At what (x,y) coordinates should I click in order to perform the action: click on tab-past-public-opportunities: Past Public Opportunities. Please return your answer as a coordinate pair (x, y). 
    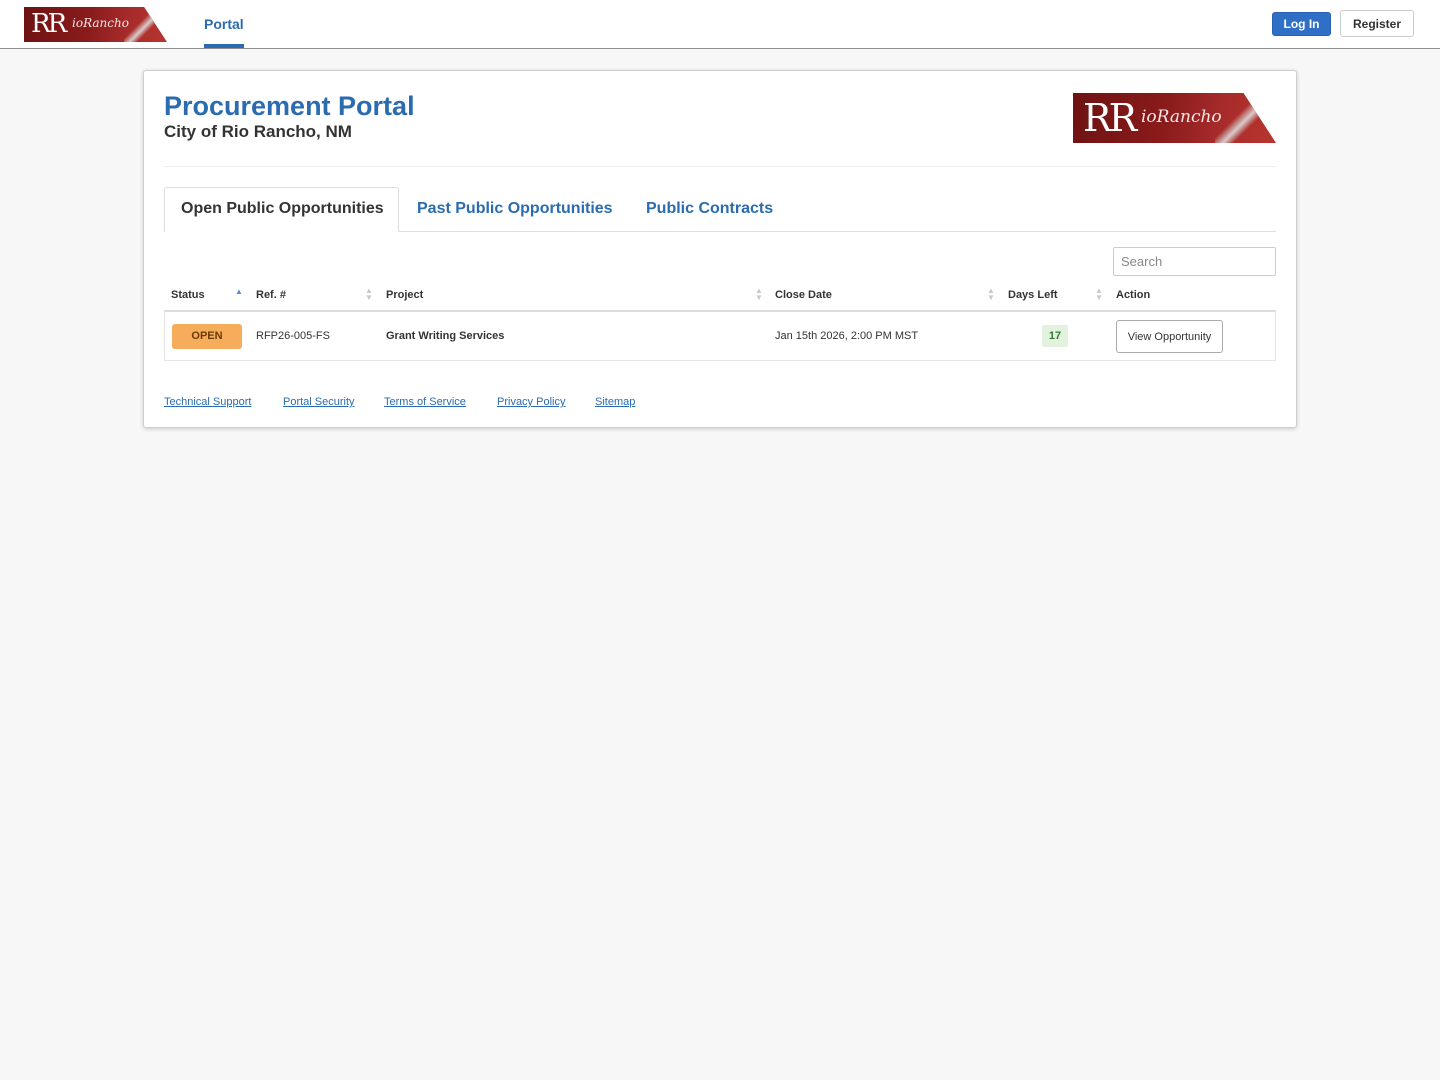
    Looking at the image, I should click on (515, 209).